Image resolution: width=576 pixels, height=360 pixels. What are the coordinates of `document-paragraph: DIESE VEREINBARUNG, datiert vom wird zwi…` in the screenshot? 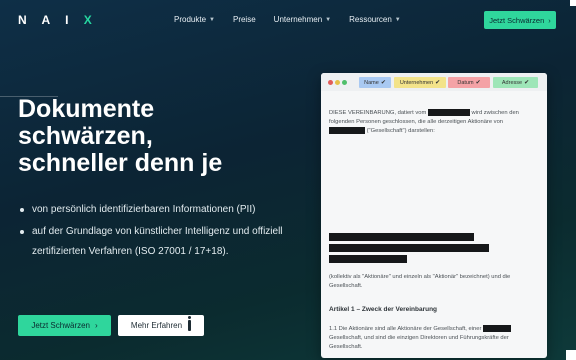 It's located at (431, 122).